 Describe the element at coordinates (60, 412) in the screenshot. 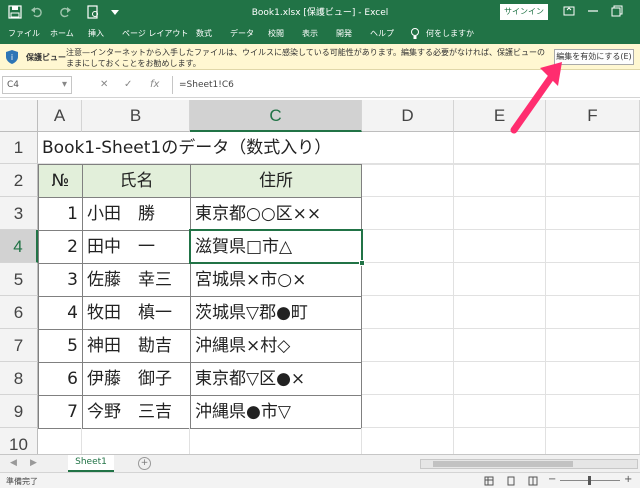

I see `cell-no: 7` at that location.